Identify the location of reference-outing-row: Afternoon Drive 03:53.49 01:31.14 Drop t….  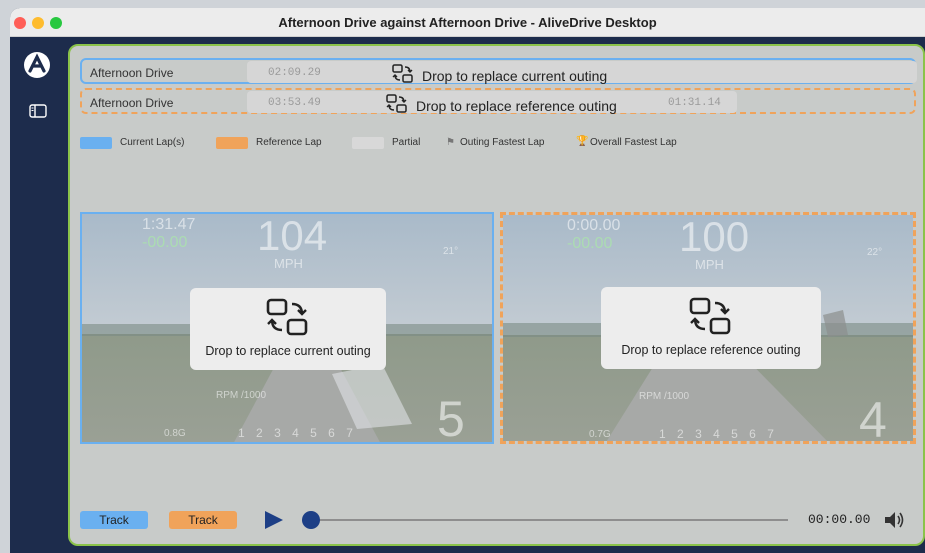
(498, 101).